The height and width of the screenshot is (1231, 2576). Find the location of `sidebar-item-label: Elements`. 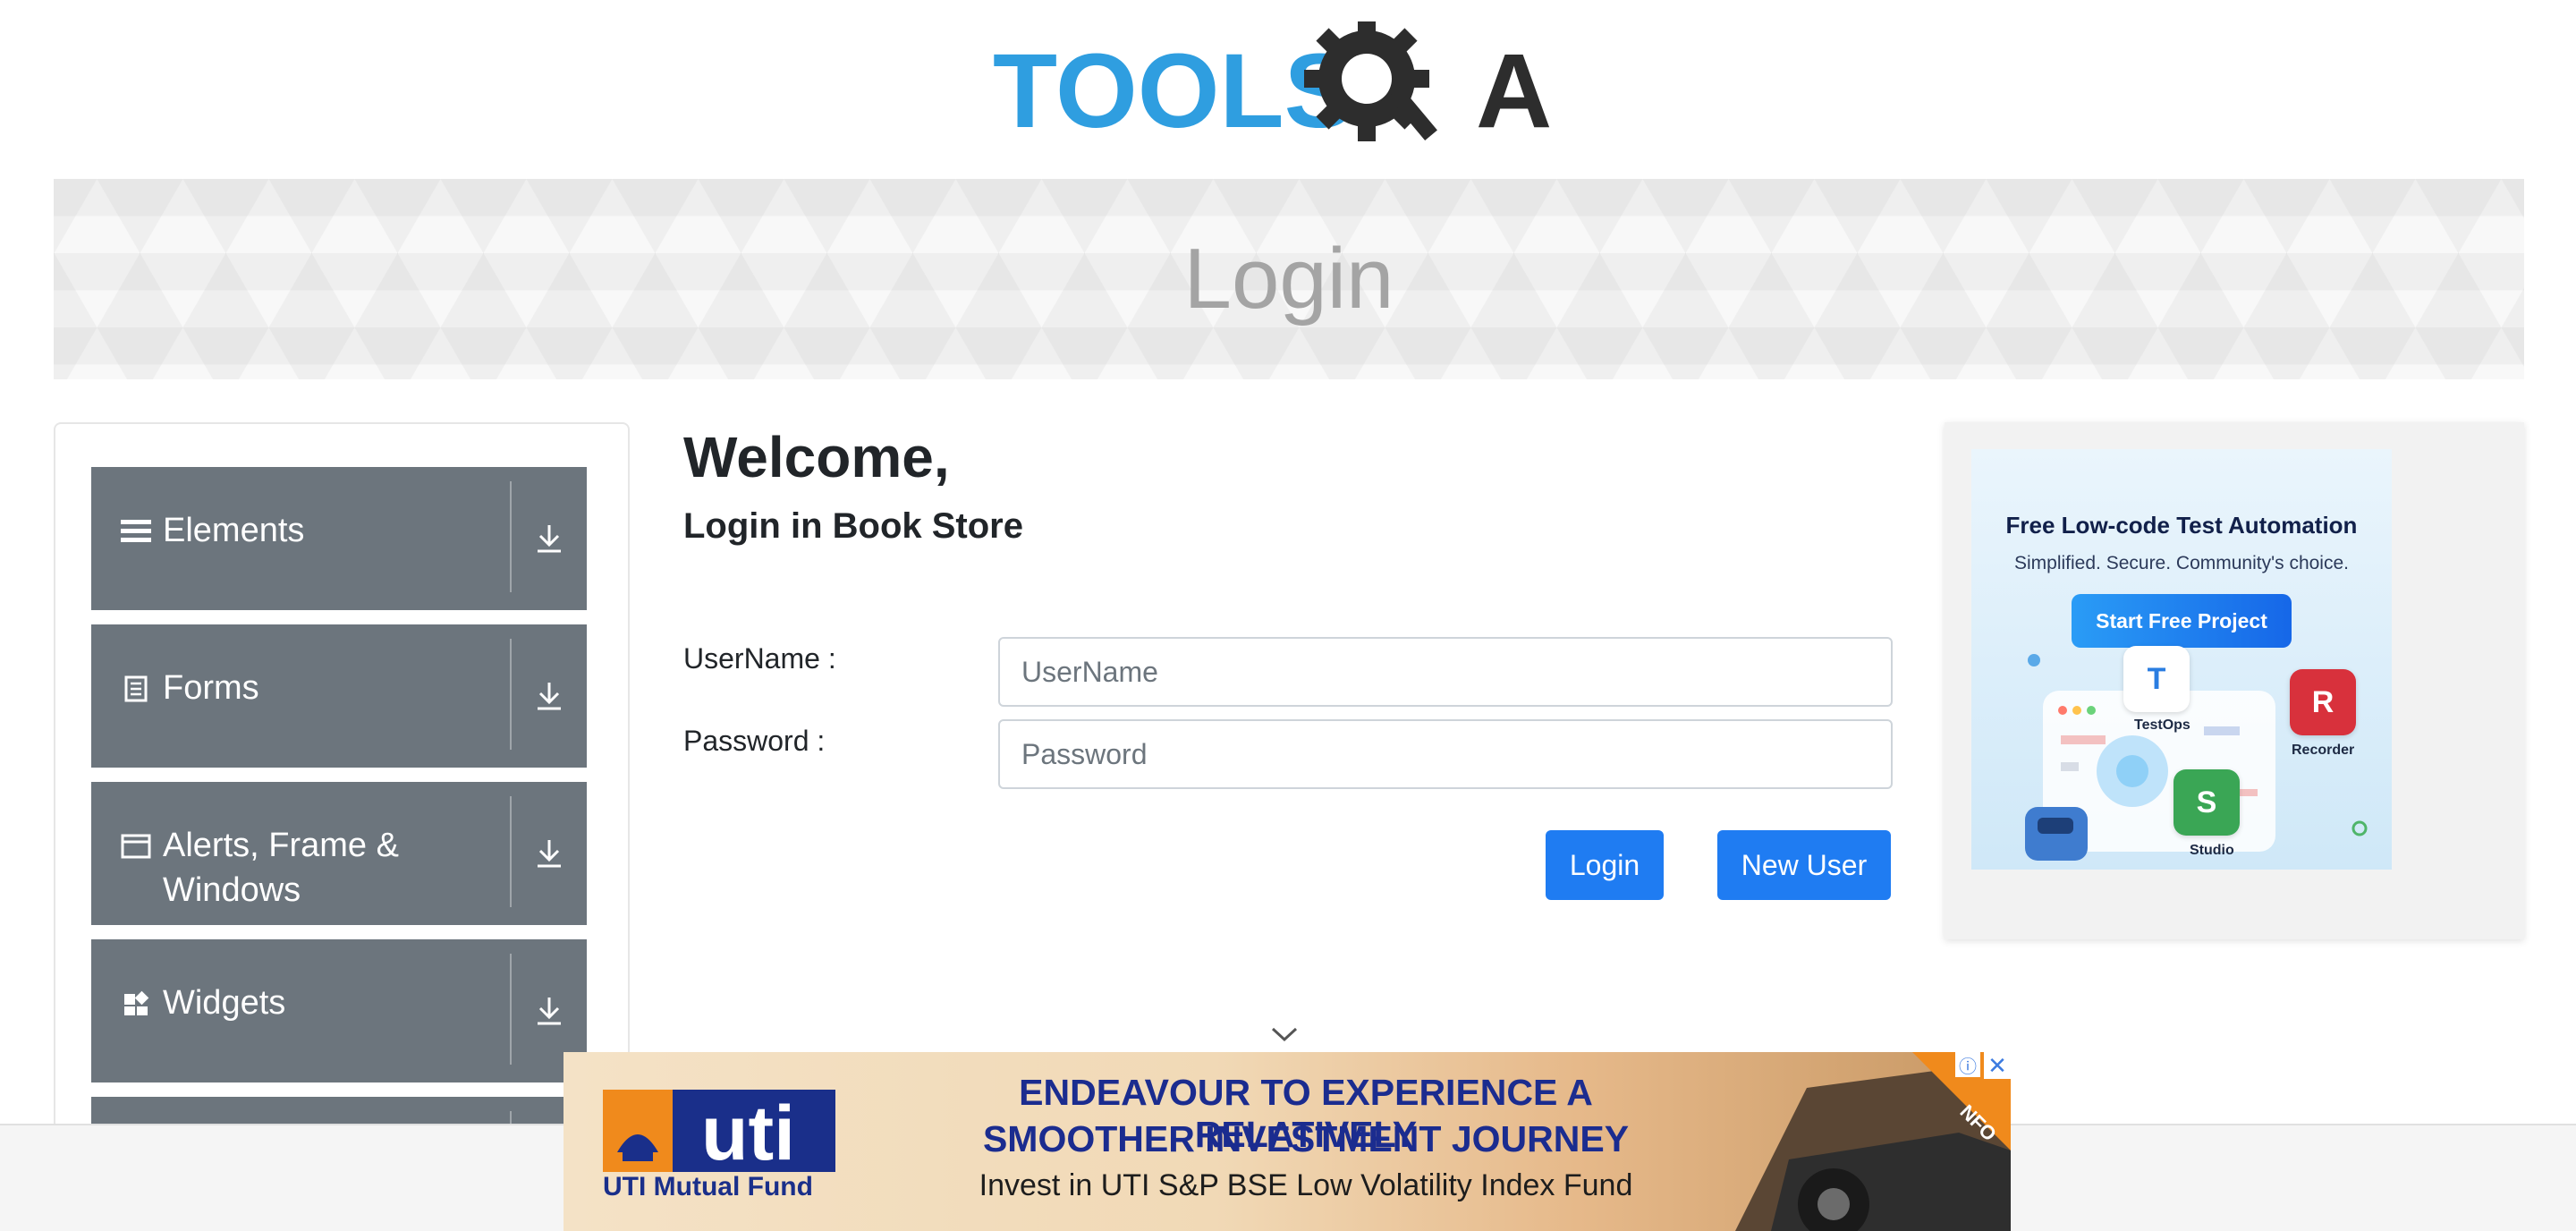

sidebar-item-label: Elements is located at coordinates (234, 530).